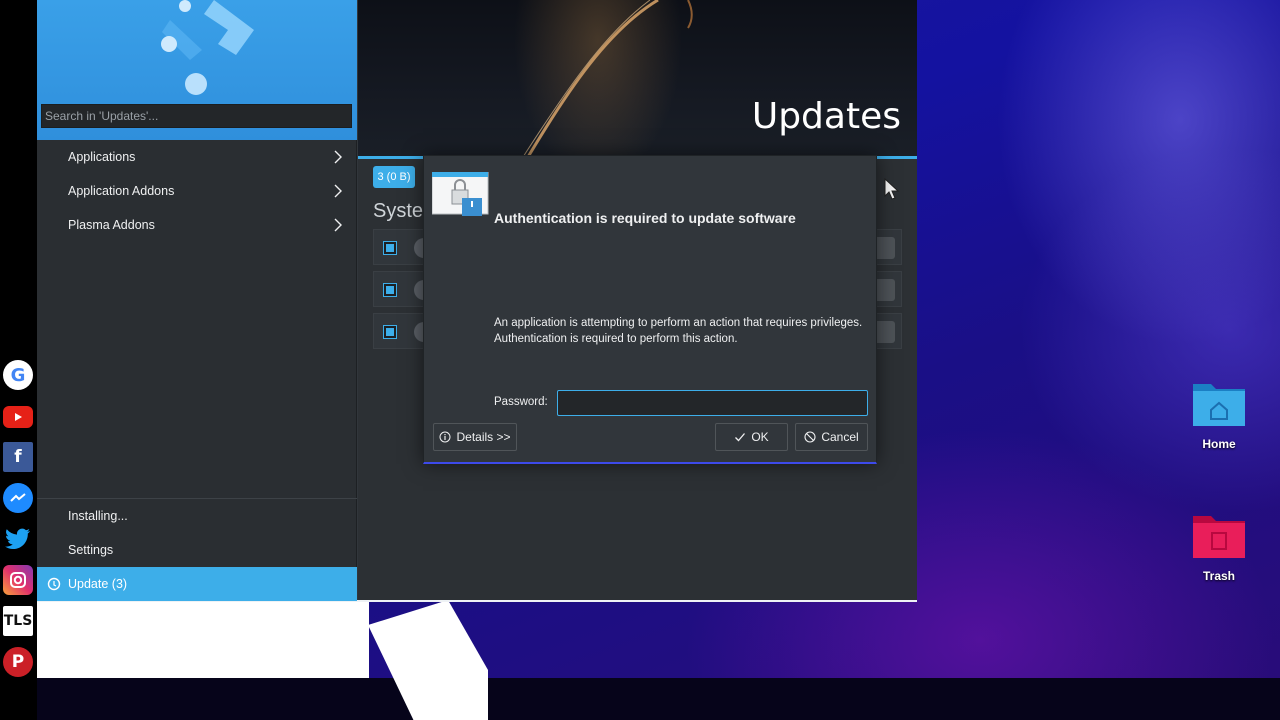 The height and width of the screenshot is (720, 1280). What do you see at coordinates (712, 403) in the screenshot?
I see `password-field` at bounding box center [712, 403].